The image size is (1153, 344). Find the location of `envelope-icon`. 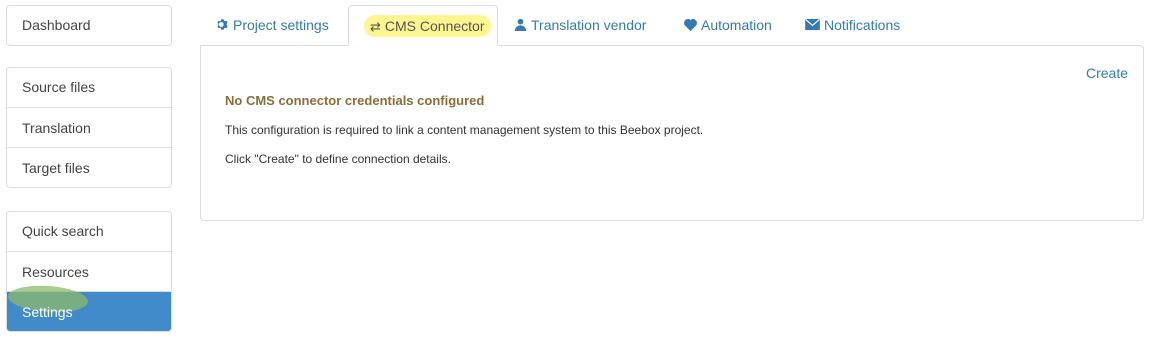

envelope-icon is located at coordinates (812, 25).